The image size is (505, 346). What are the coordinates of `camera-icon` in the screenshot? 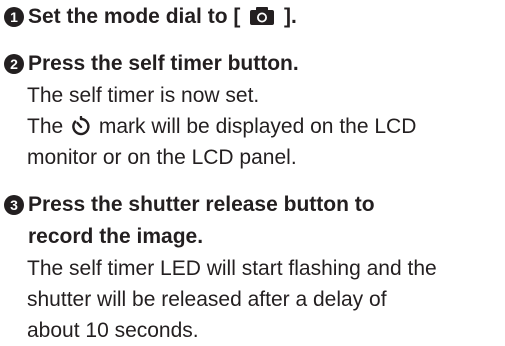 It's located at (262, 16).